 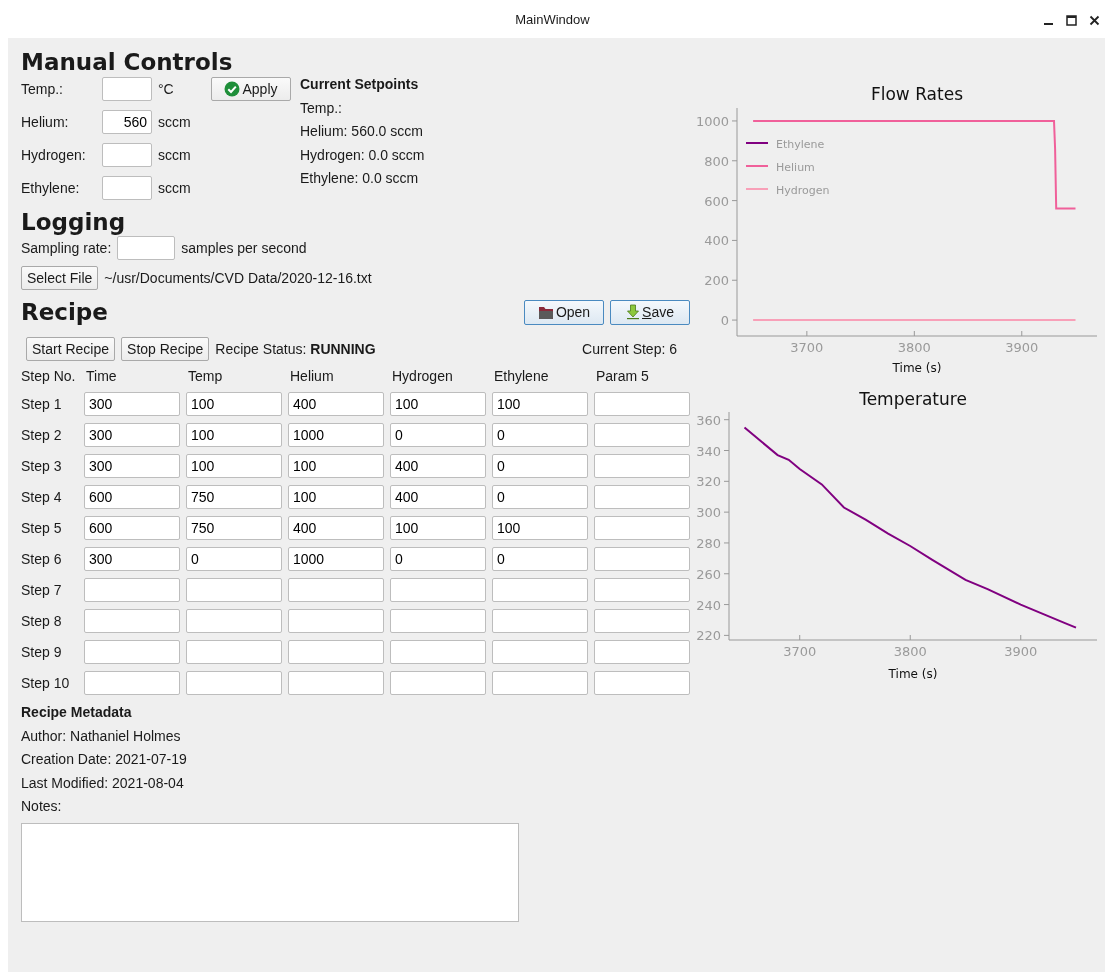 I want to click on column-header: Param 5, so click(x=622, y=376).